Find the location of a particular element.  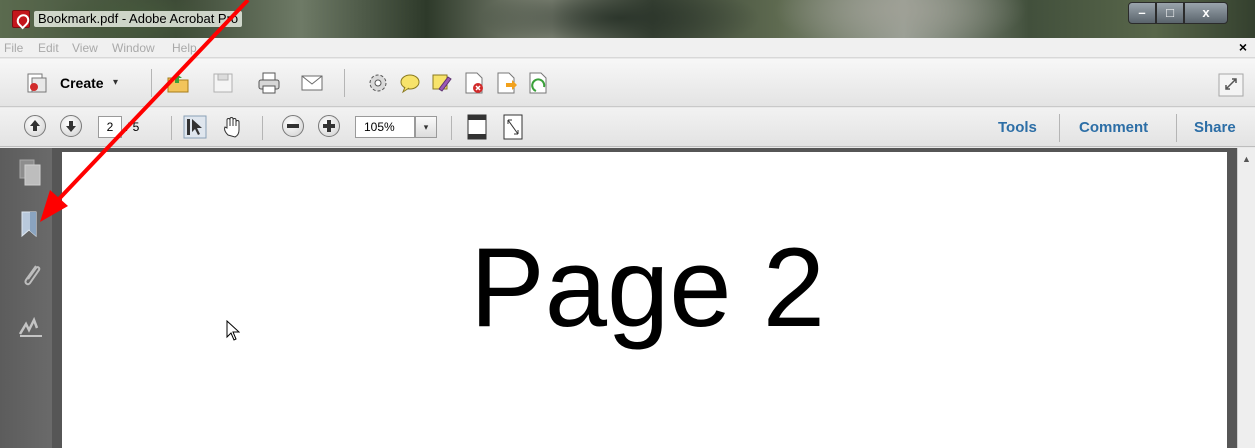

minus-icon is located at coordinates (293, 126).